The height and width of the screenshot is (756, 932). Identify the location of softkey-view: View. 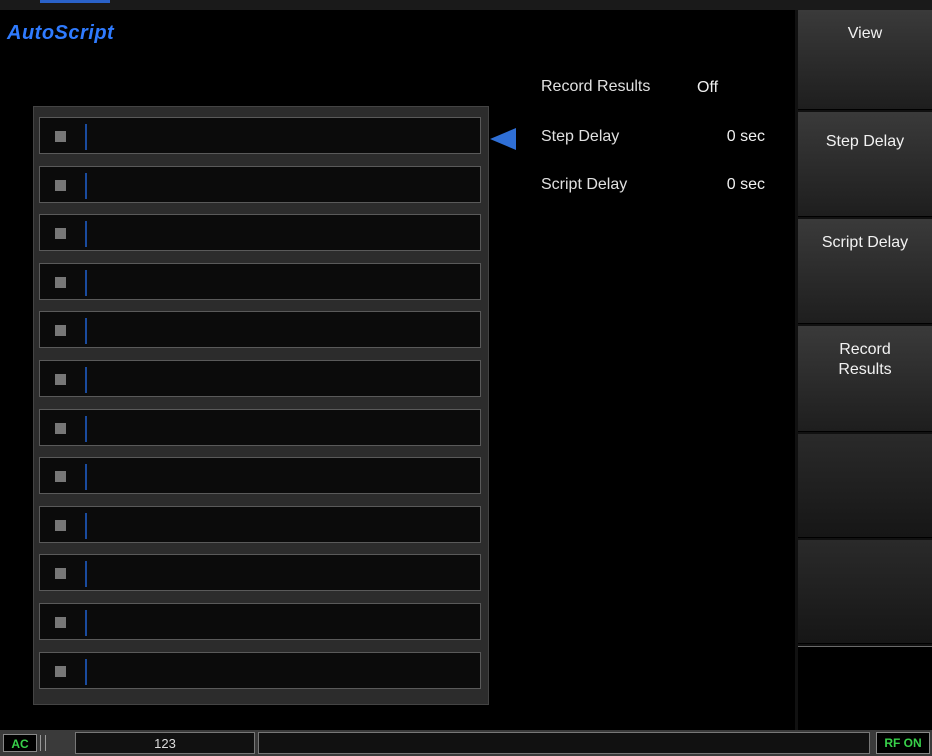
(865, 60).